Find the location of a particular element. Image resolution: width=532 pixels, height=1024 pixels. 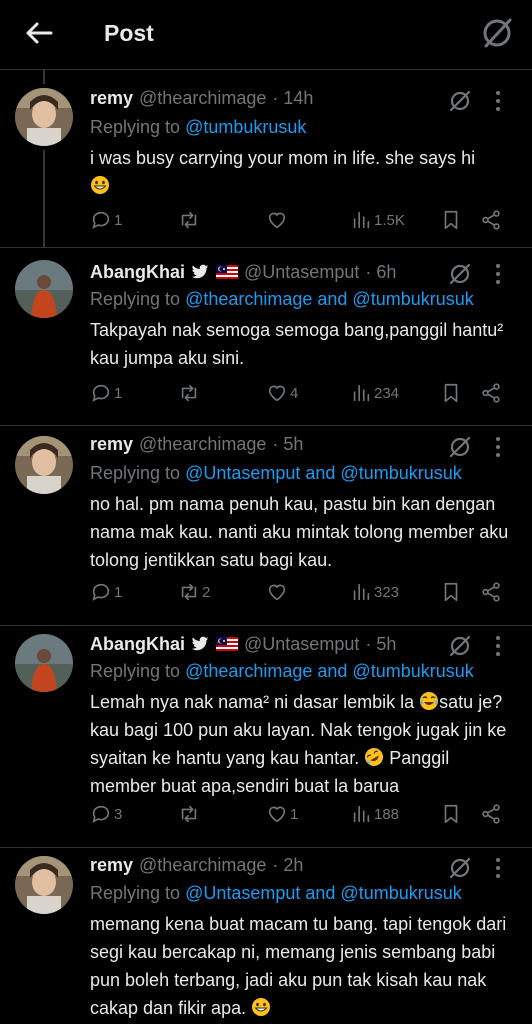

retweet-button: 2 is located at coordinates (194, 592).